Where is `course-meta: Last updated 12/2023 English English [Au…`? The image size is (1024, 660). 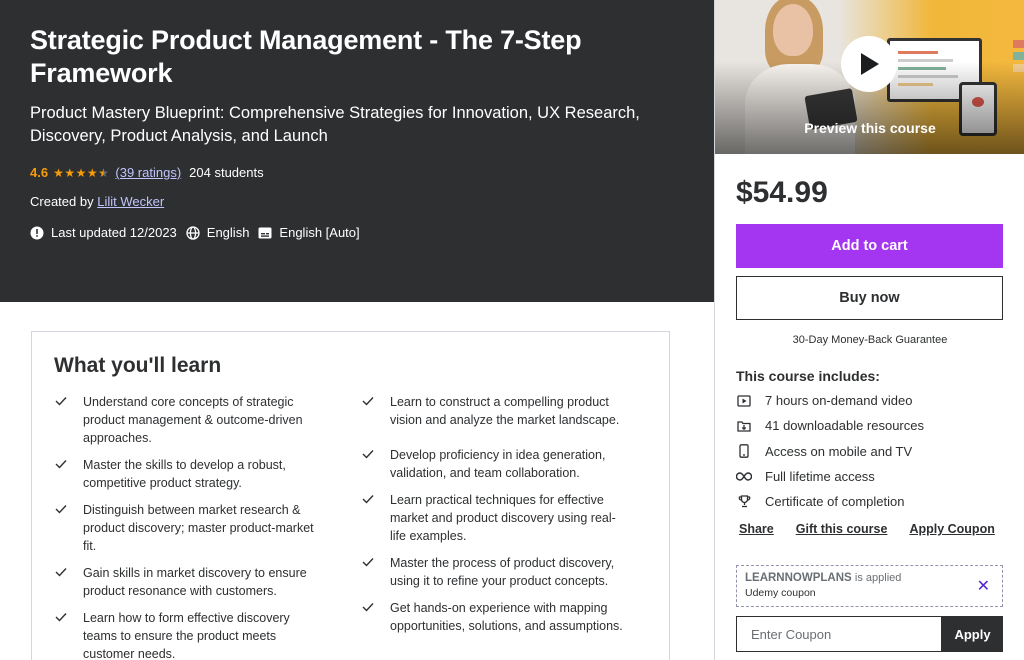
course-meta: Last updated 12/2023 English English [Au… is located at coordinates (357, 232).